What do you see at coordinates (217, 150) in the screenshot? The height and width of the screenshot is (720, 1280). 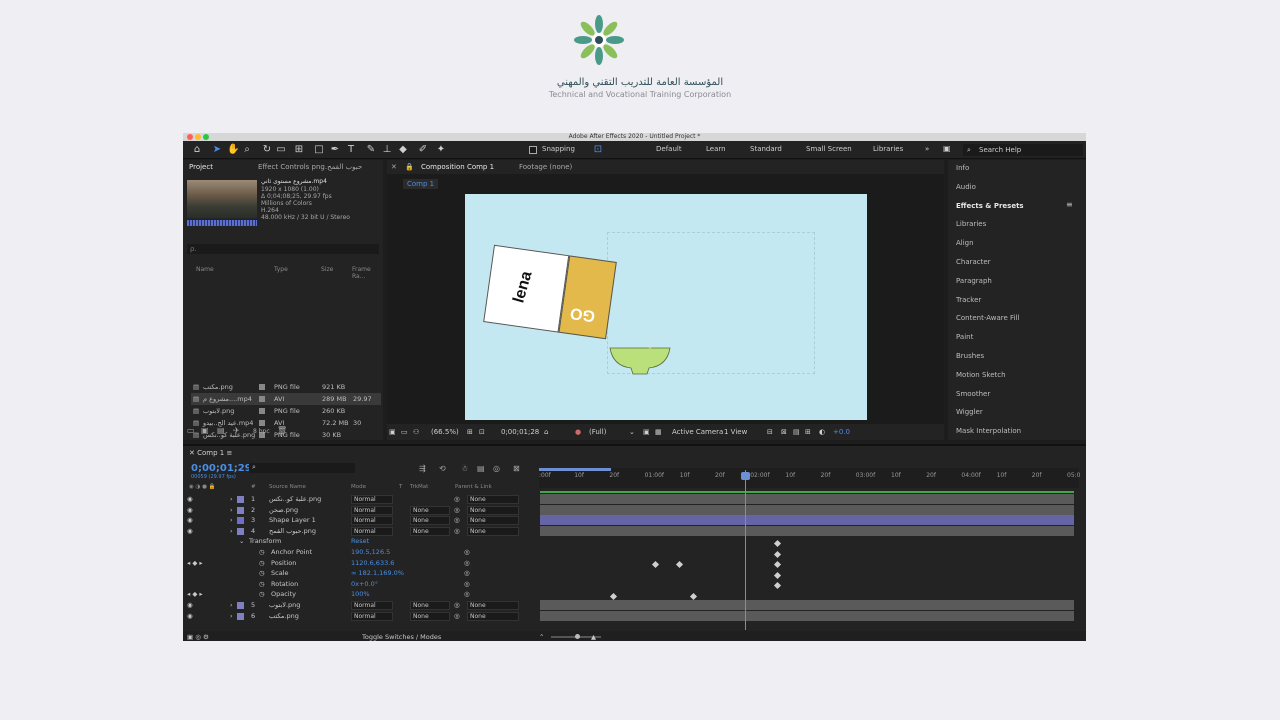 I see `selection-tool-icon: ➤` at bounding box center [217, 150].